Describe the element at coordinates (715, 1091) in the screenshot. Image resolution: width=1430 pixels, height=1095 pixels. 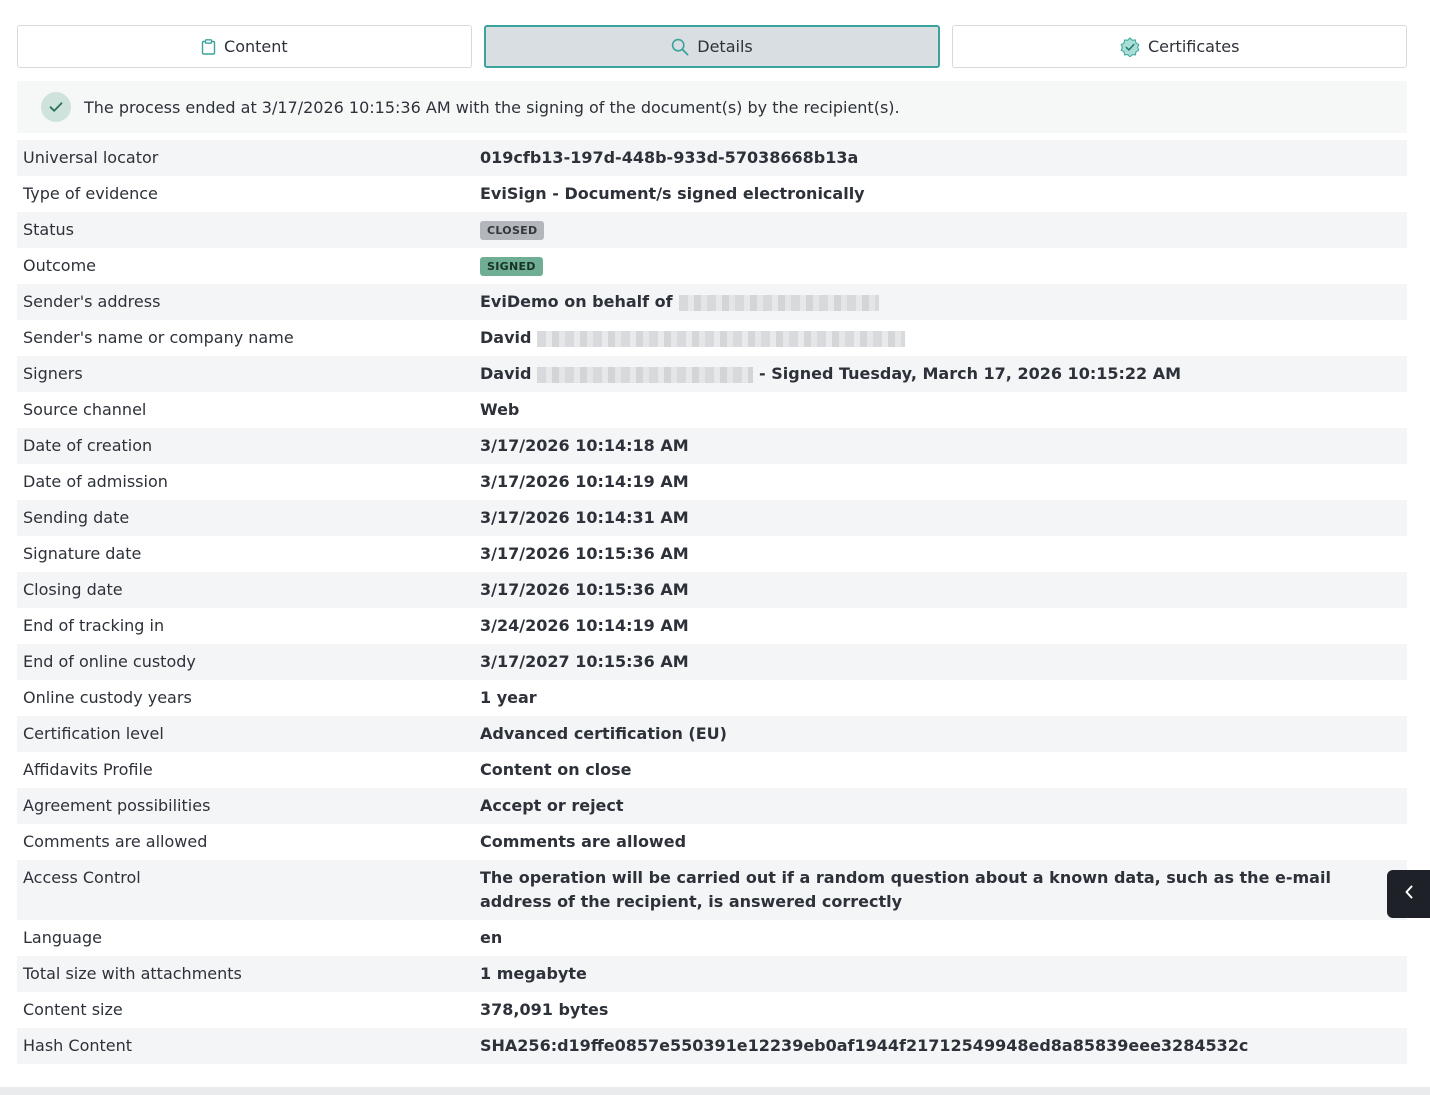
I see `bottom-divider` at that location.